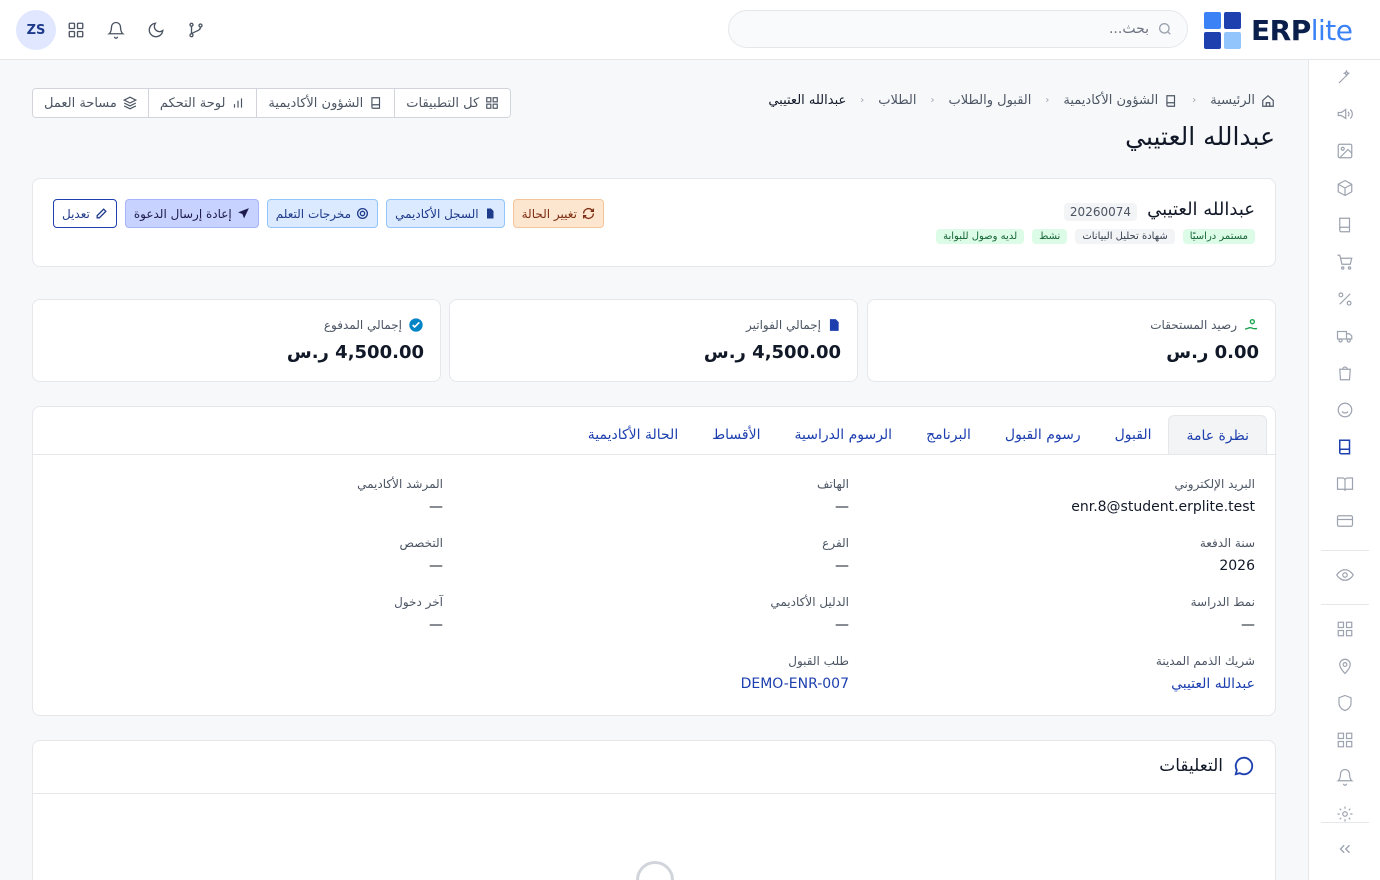  Describe the element at coordinates (196, 30) in the screenshot. I see `git-branch-icon` at that location.